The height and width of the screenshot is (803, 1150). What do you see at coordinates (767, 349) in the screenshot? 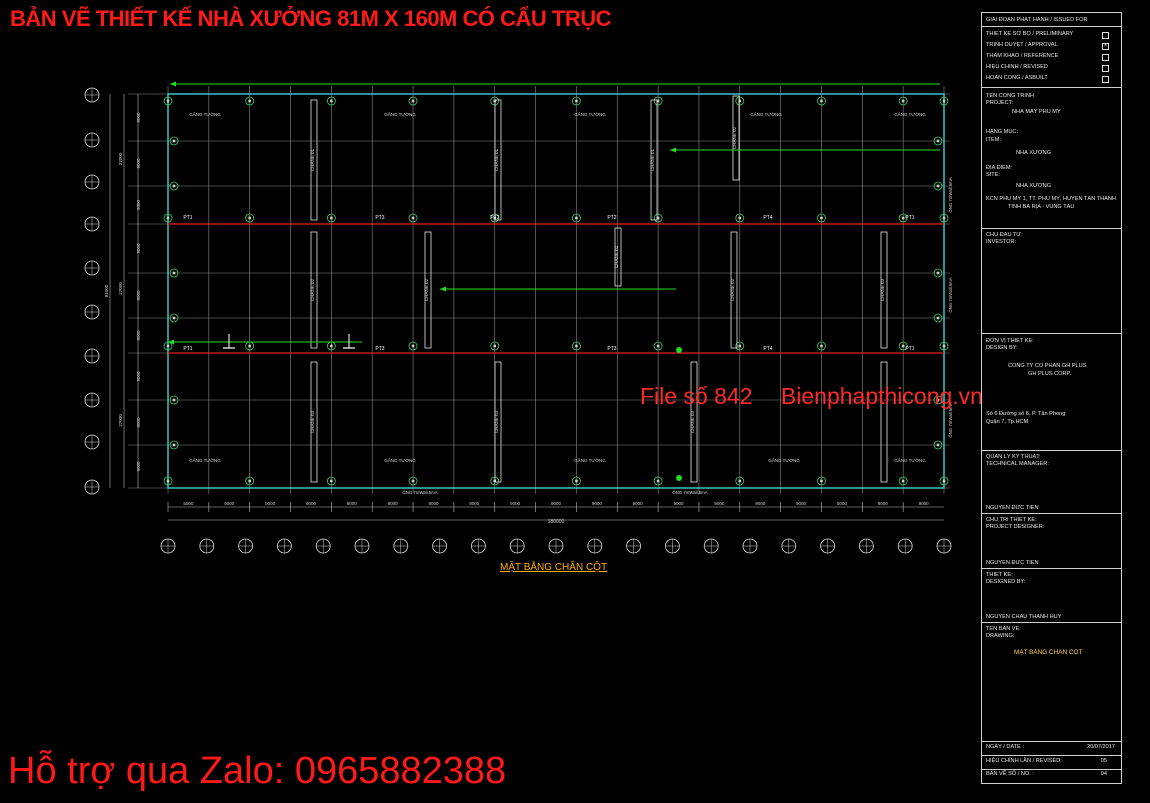
I see `pt-label: PT4` at bounding box center [767, 349].